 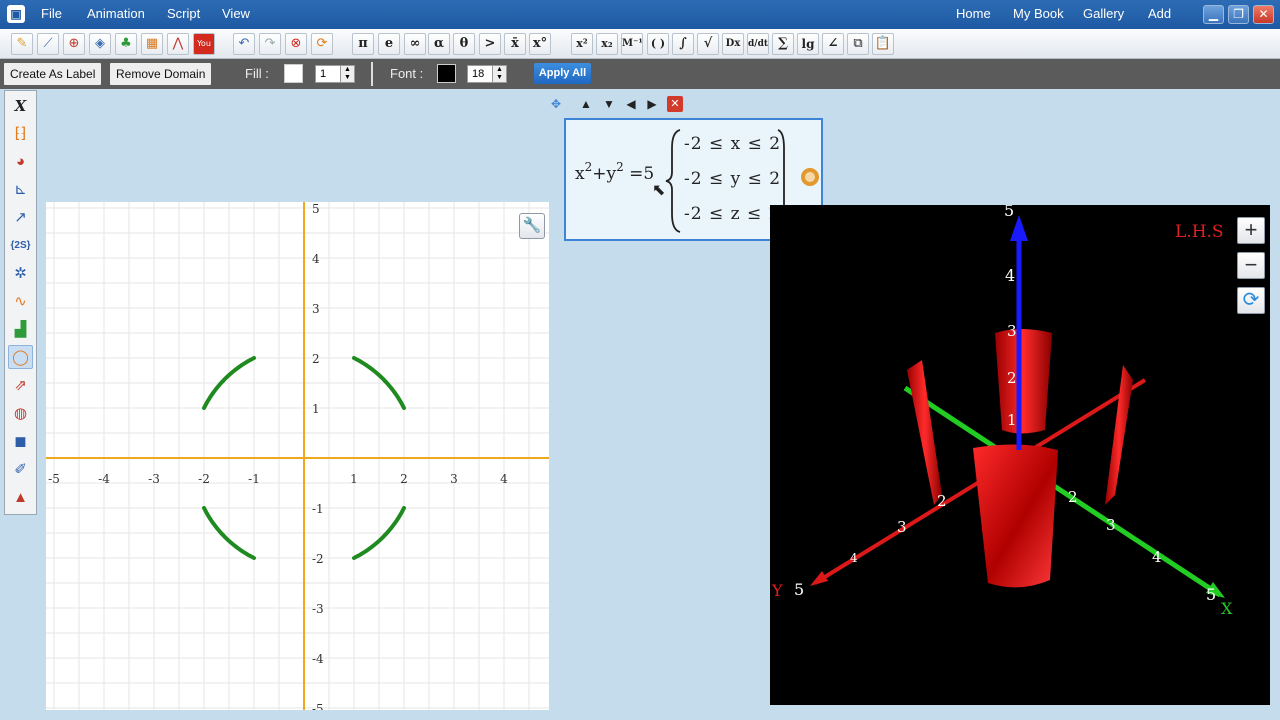 What do you see at coordinates (20, 246) in the screenshot?
I see `set-icon: {2S}` at bounding box center [20, 246].